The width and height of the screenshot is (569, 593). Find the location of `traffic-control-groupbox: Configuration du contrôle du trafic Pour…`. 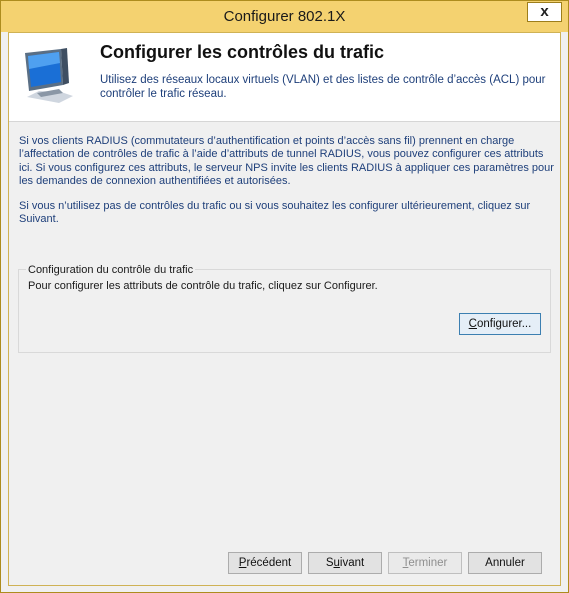

traffic-control-groupbox: Configuration du contrôle du trafic Pour… is located at coordinates (284, 308).